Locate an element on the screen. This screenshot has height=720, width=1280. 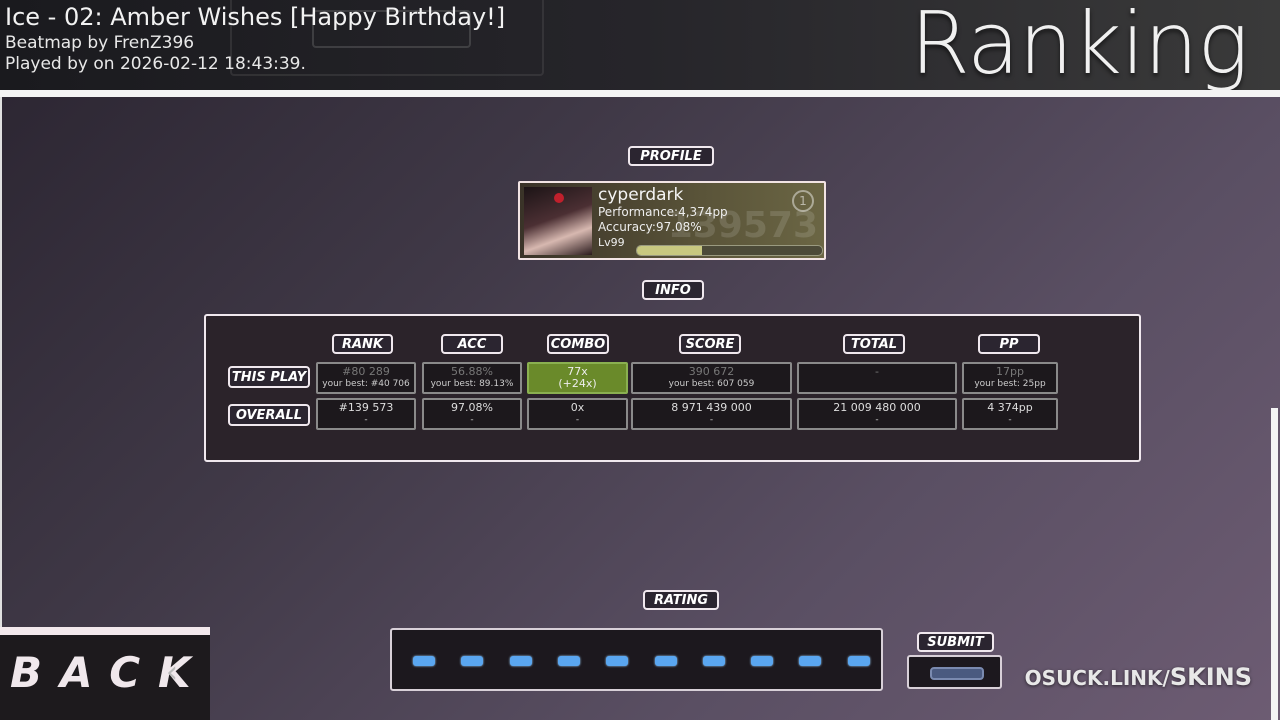
submit-button is located at coordinates (954, 672).